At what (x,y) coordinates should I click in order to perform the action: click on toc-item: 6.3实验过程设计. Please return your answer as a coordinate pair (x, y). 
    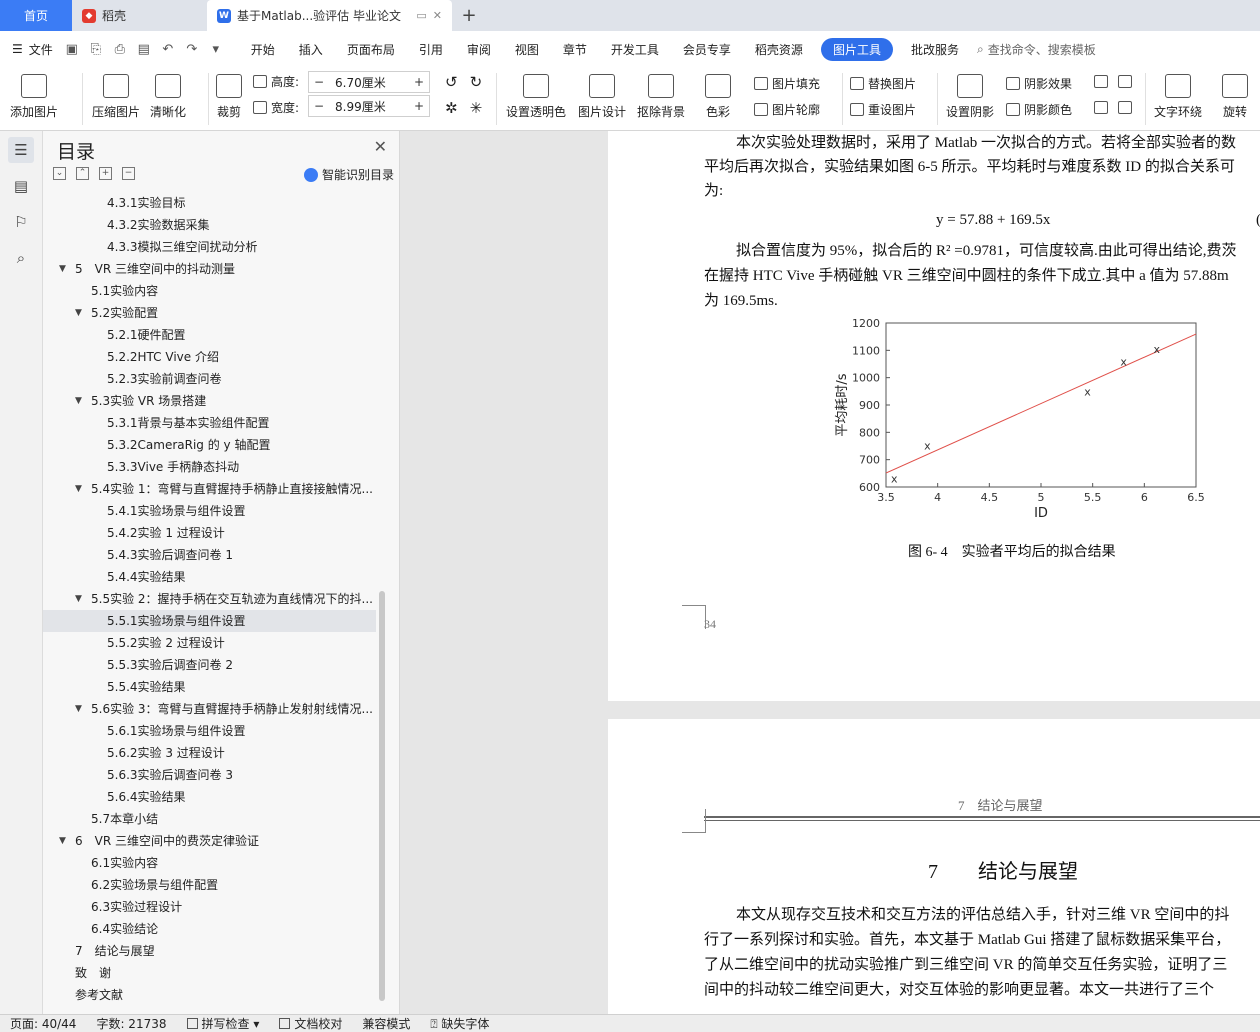
    Looking at the image, I should click on (209, 907).